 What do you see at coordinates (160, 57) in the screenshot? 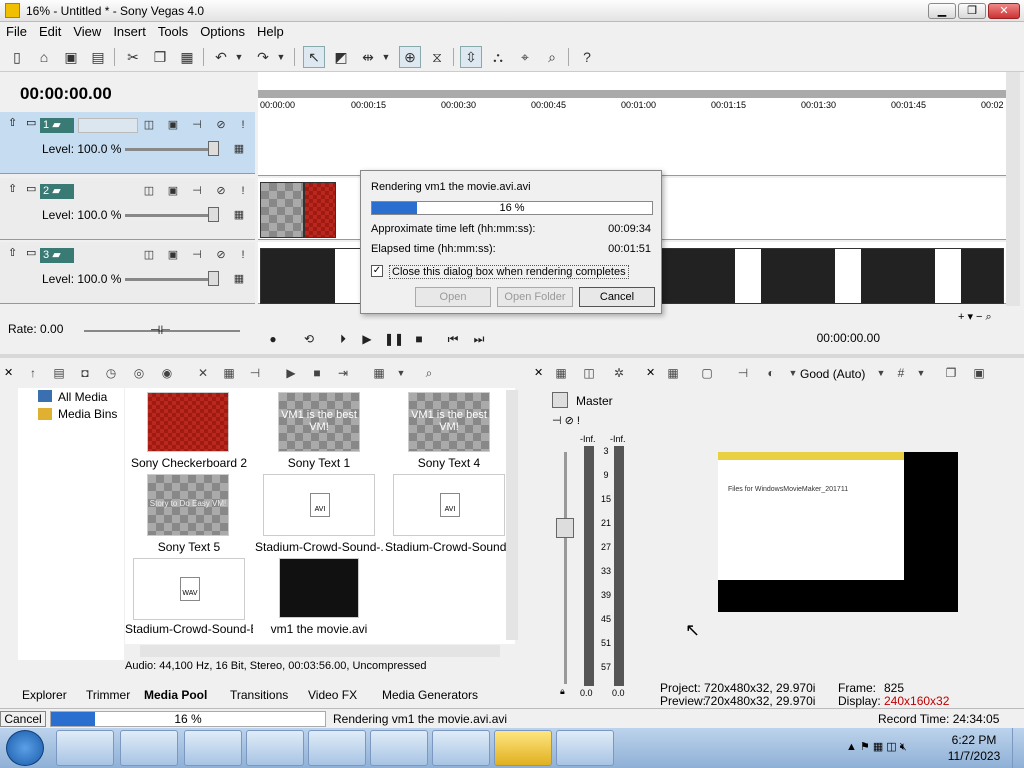
I see `copy-icon: ❐` at bounding box center [160, 57].